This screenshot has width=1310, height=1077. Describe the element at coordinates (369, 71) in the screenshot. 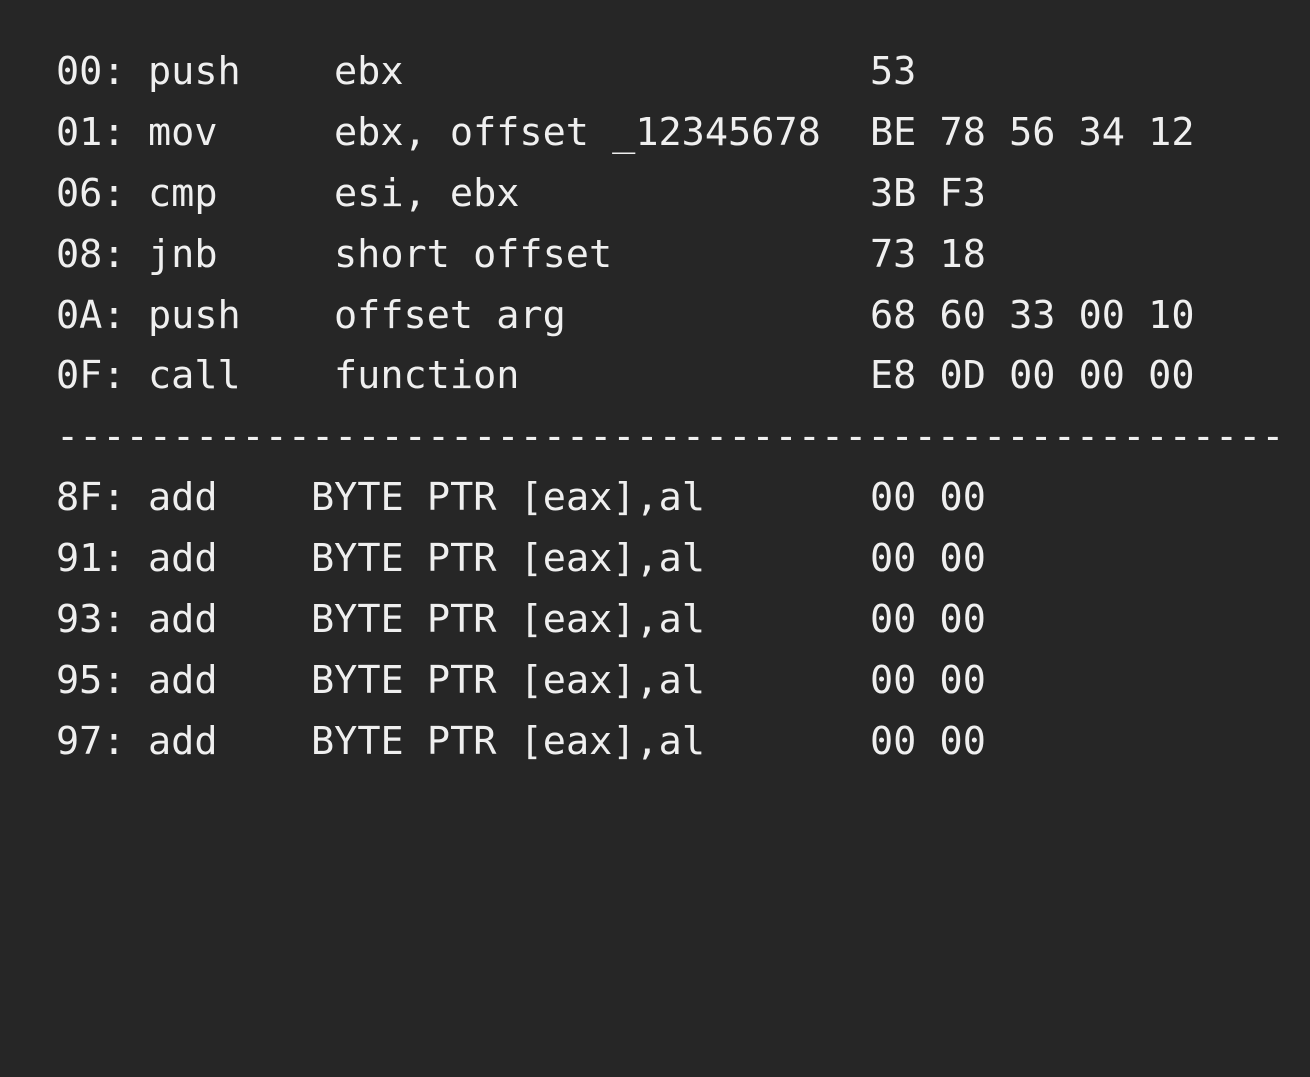

I see `instruction-operands: ebx` at that location.